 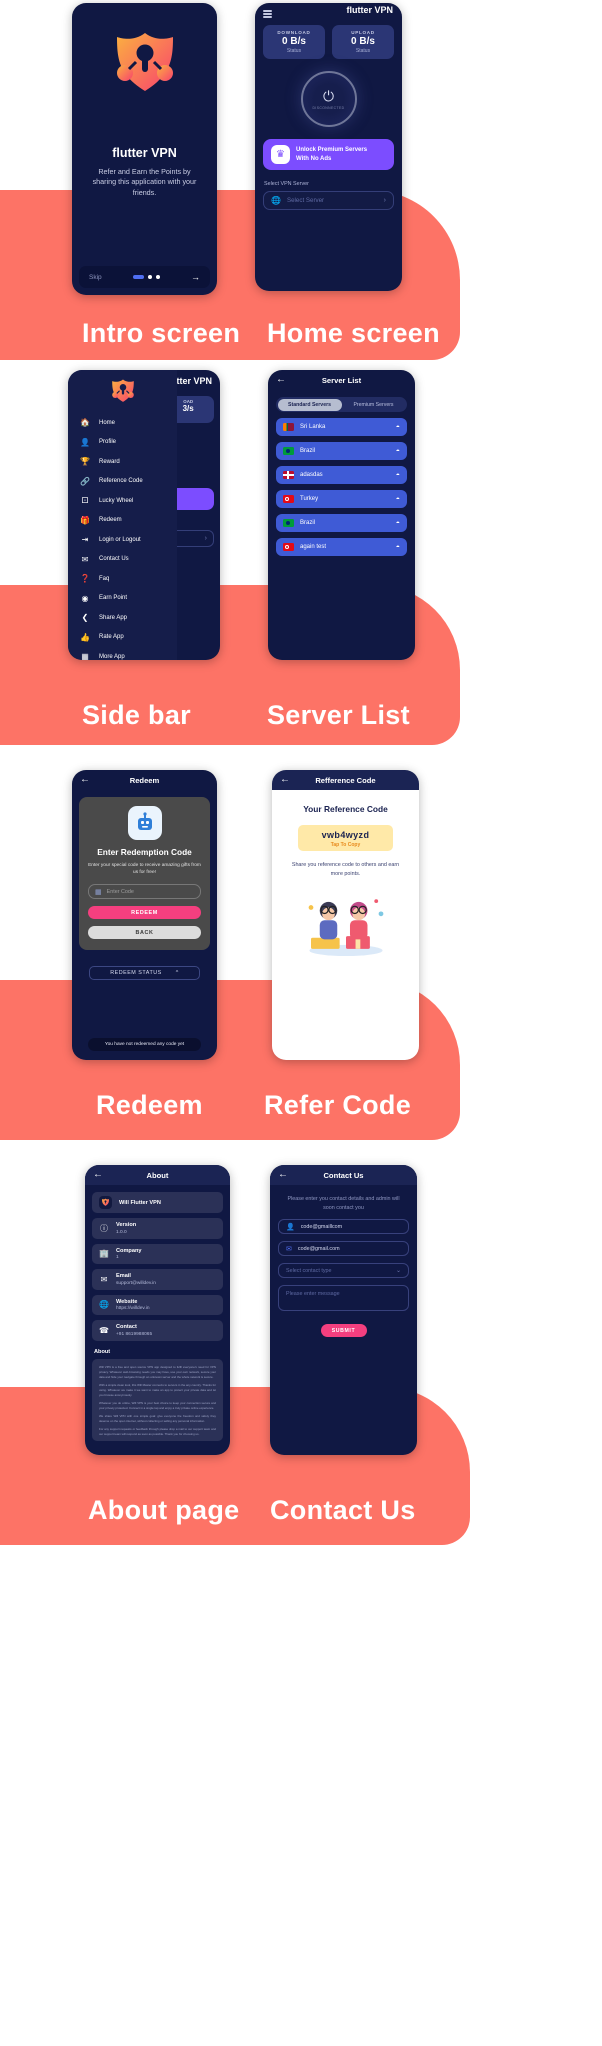 I want to click on select-server-dropdown: 🌐 Select Server ›, so click(x=328, y=200).